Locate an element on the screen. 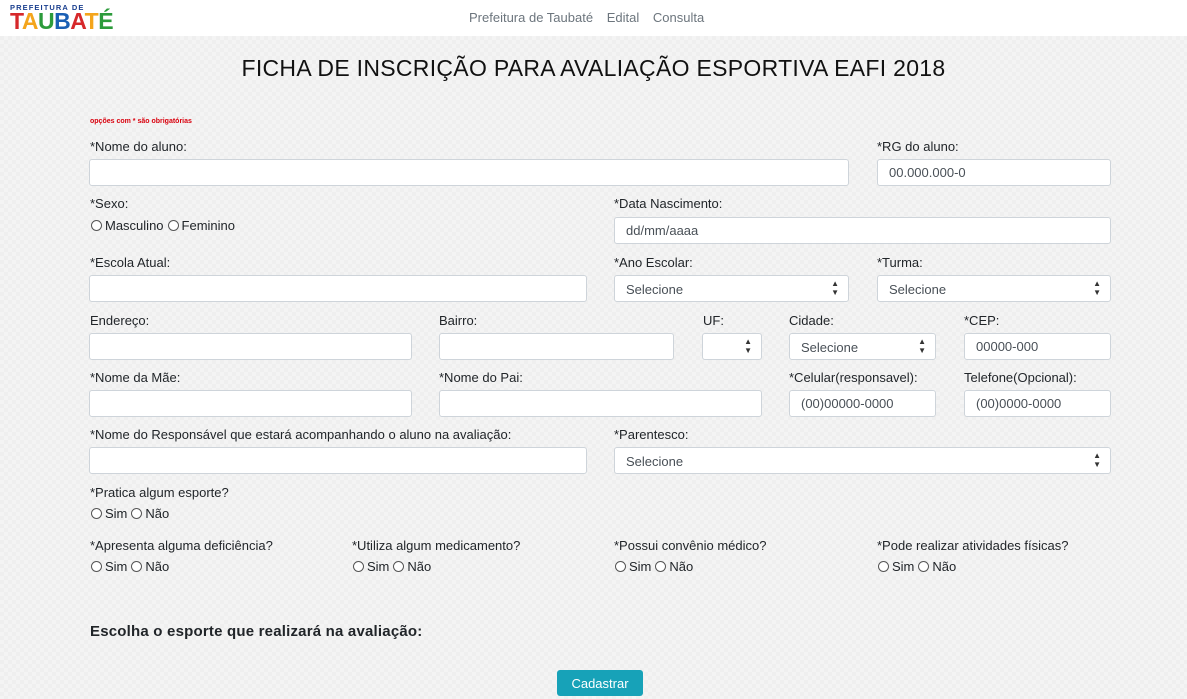 This screenshot has width=1187, height=699. deficiencia-label: *Apresenta alguma deficiência? is located at coordinates (181, 545).